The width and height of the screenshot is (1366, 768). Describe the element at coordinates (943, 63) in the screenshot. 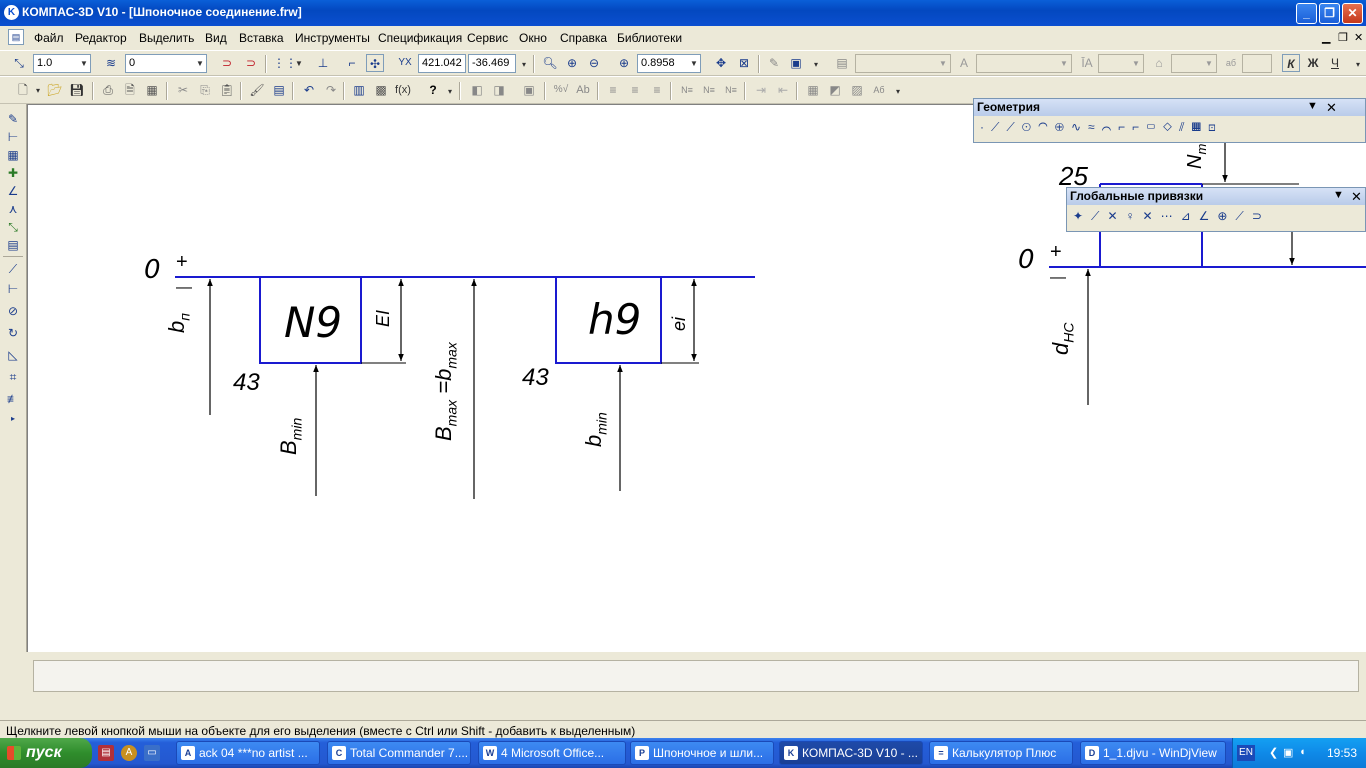

I see `font-dropdown-icon: ▼` at that location.